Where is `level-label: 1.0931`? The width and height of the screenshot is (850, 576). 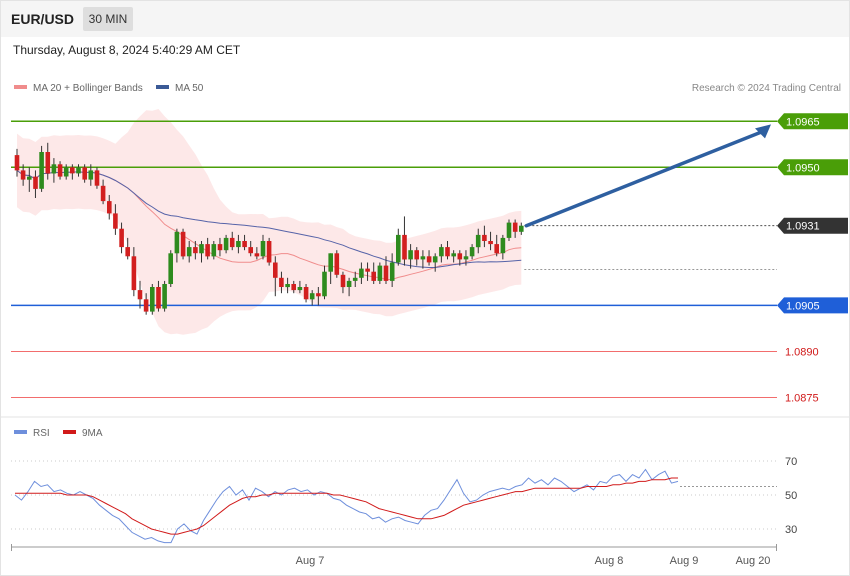 level-label: 1.0931 is located at coordinates (803, 227).